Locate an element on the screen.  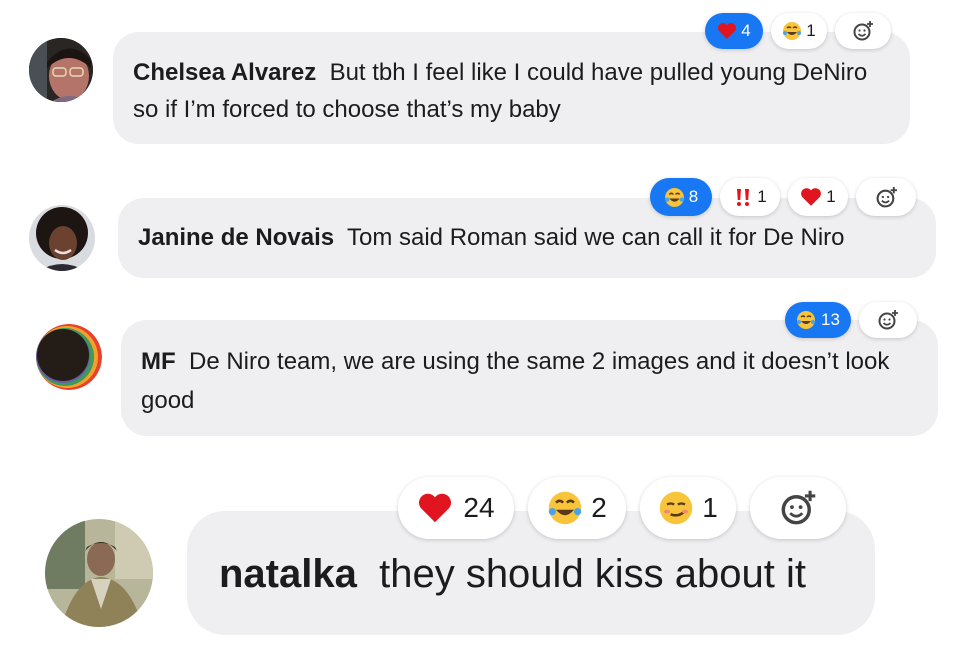
reaction-count: 8 is located at coordinates (693, 196).